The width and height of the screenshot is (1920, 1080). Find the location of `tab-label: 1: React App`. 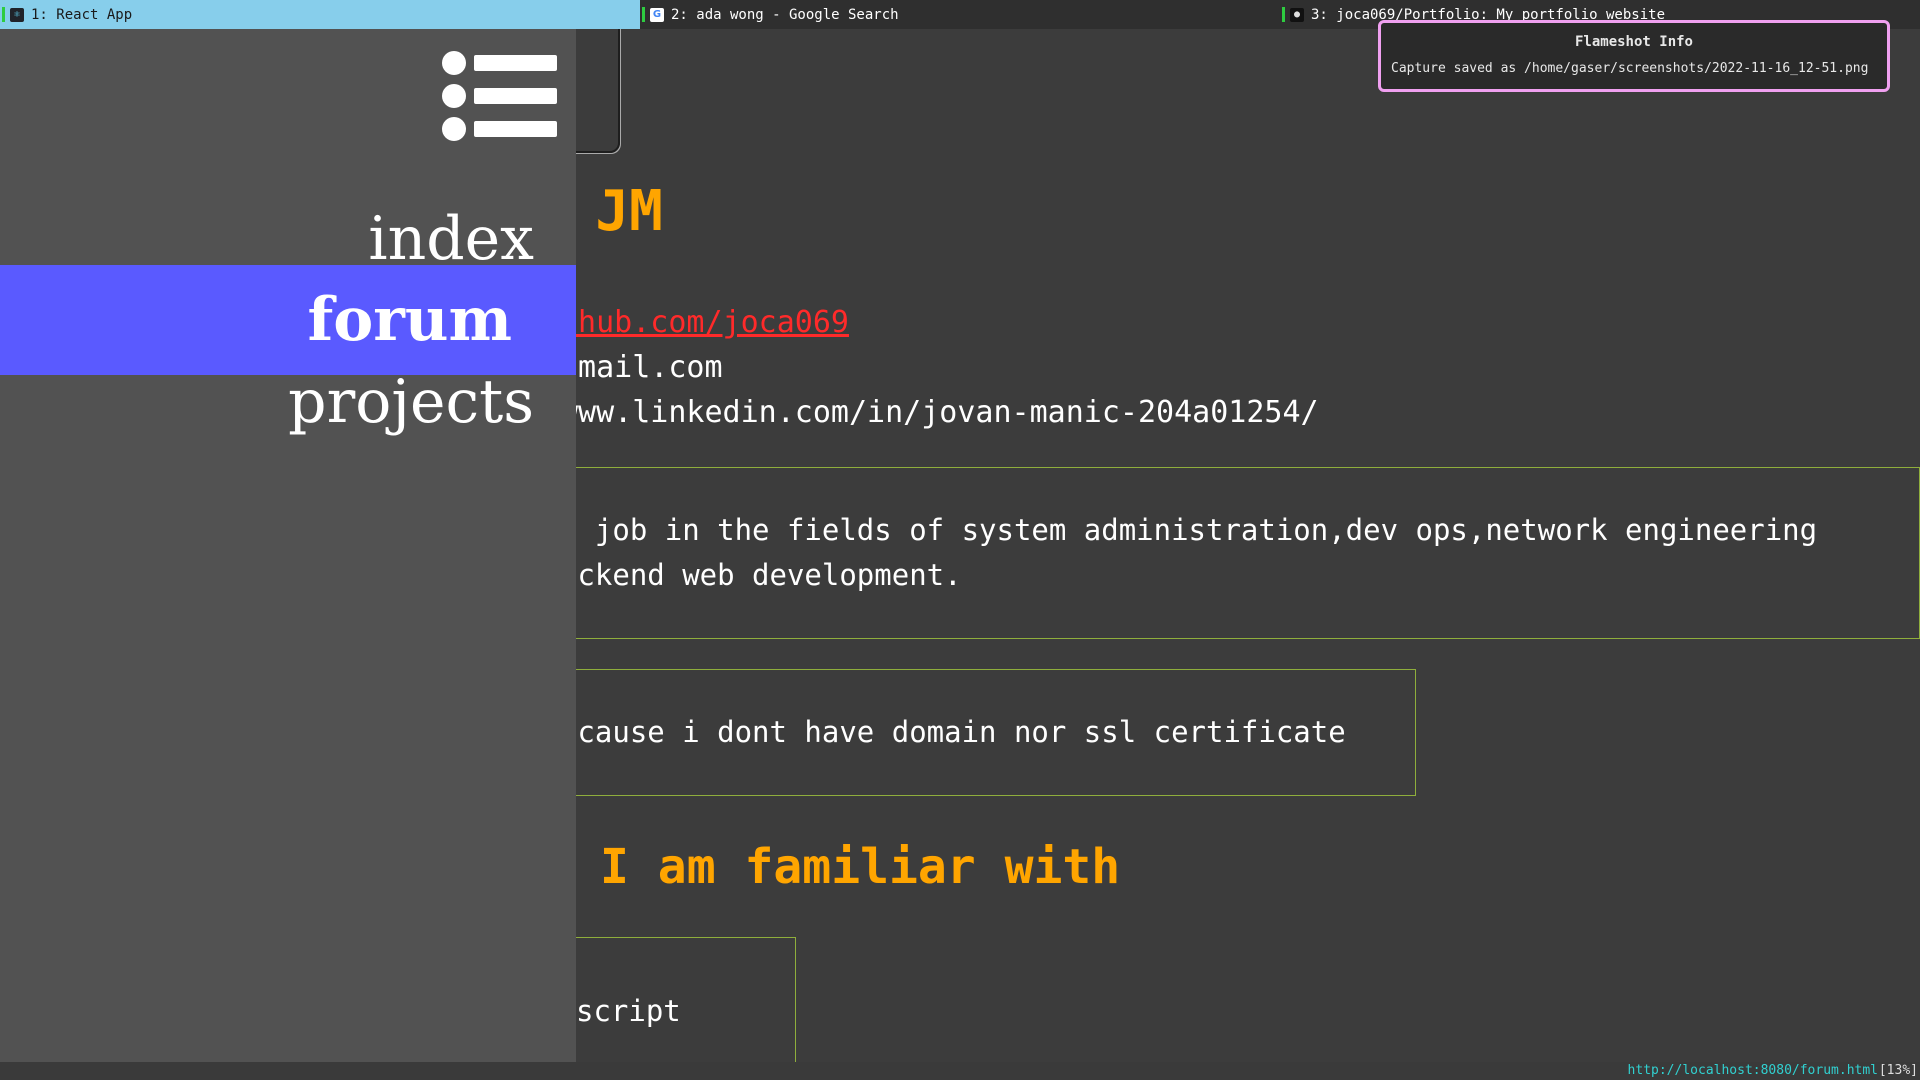

tab-label: 1: React App is located at coordinates (82, 14).